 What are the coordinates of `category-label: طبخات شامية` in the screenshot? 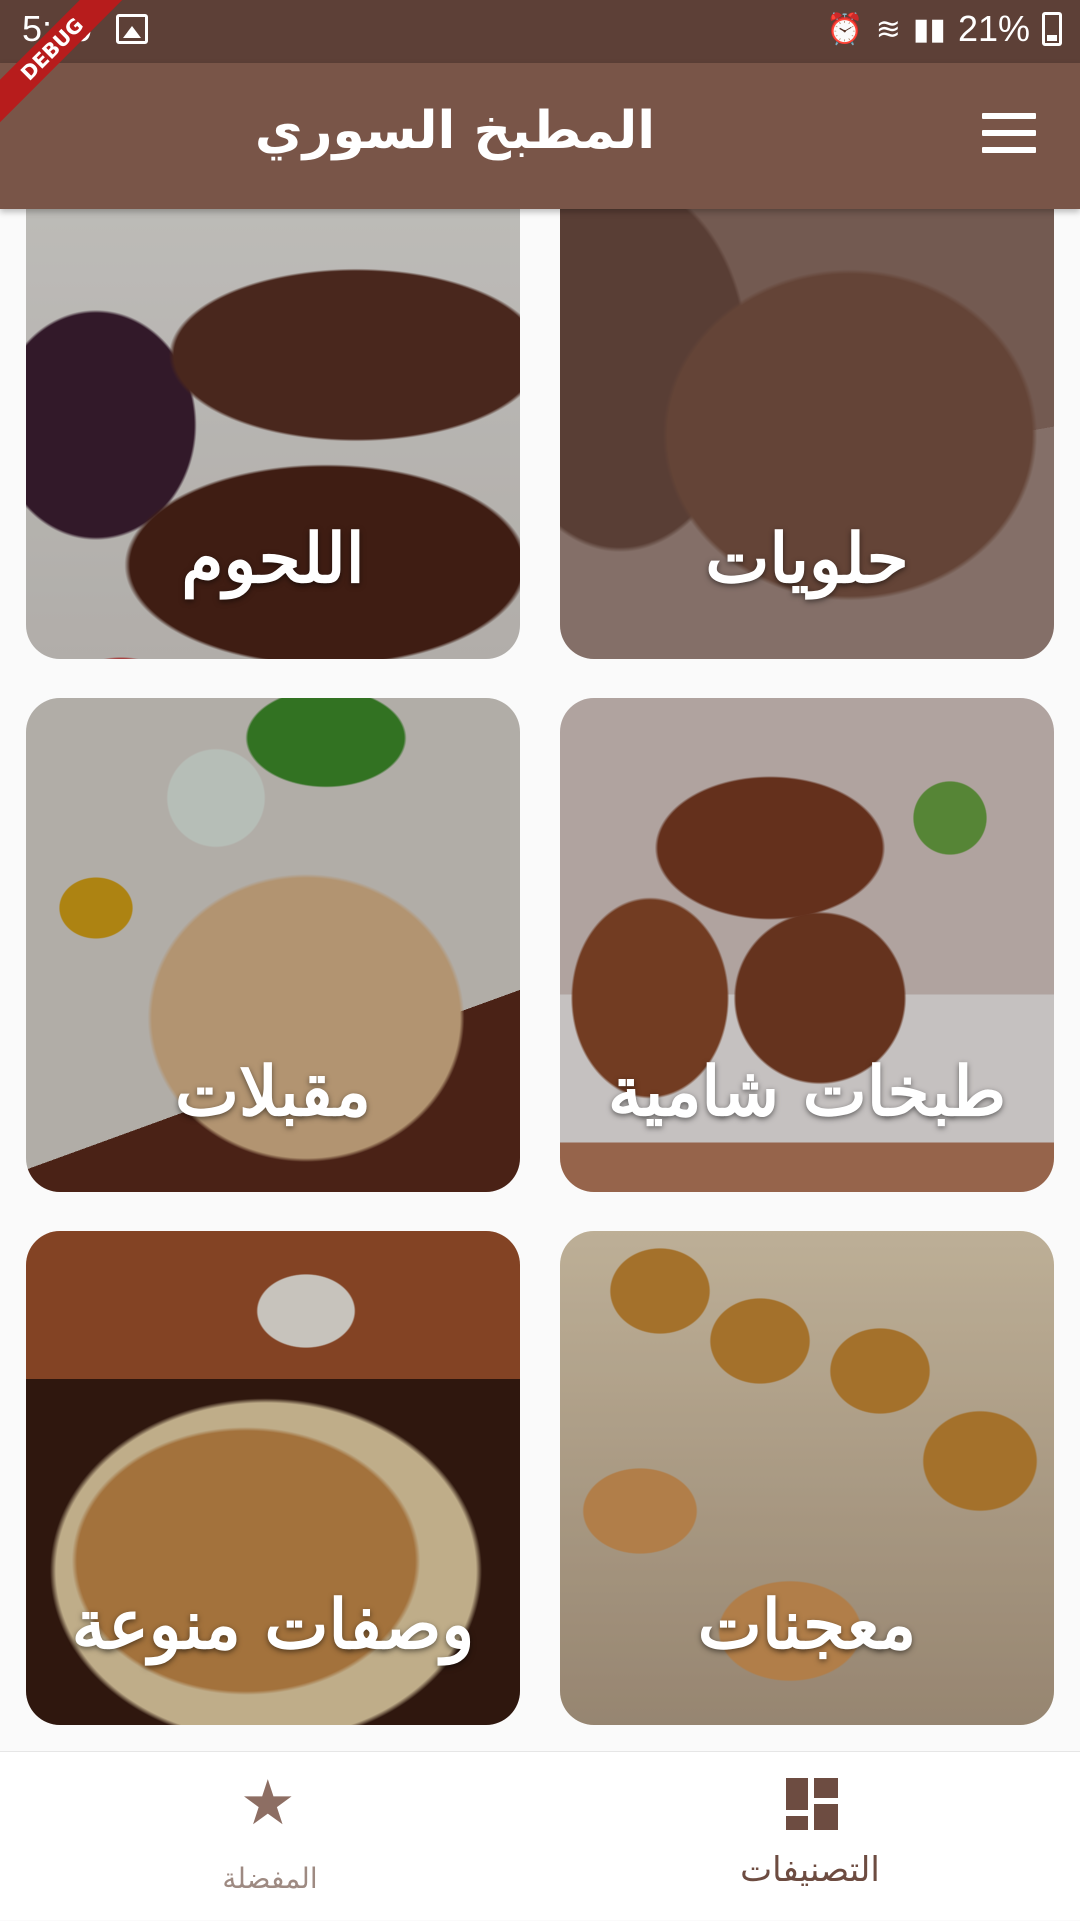 It's located at (807, 1092).